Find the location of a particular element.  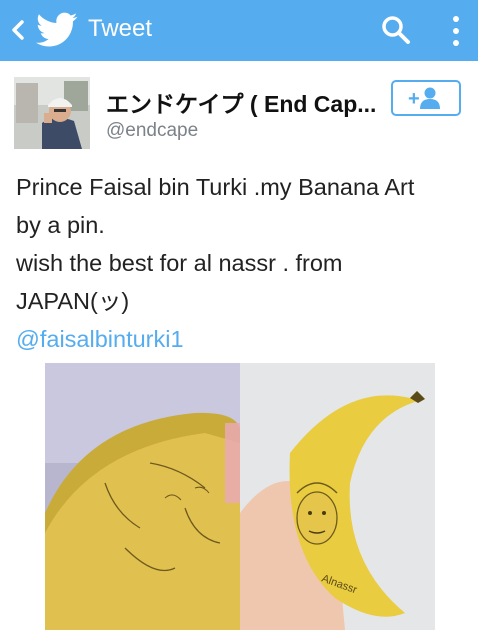

follow-user-icon: + is located at coordinates (424, 98).